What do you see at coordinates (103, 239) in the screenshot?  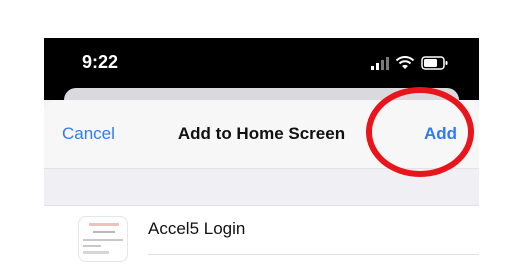 I see `app-thumbnail` at bounding box center [103, 239].